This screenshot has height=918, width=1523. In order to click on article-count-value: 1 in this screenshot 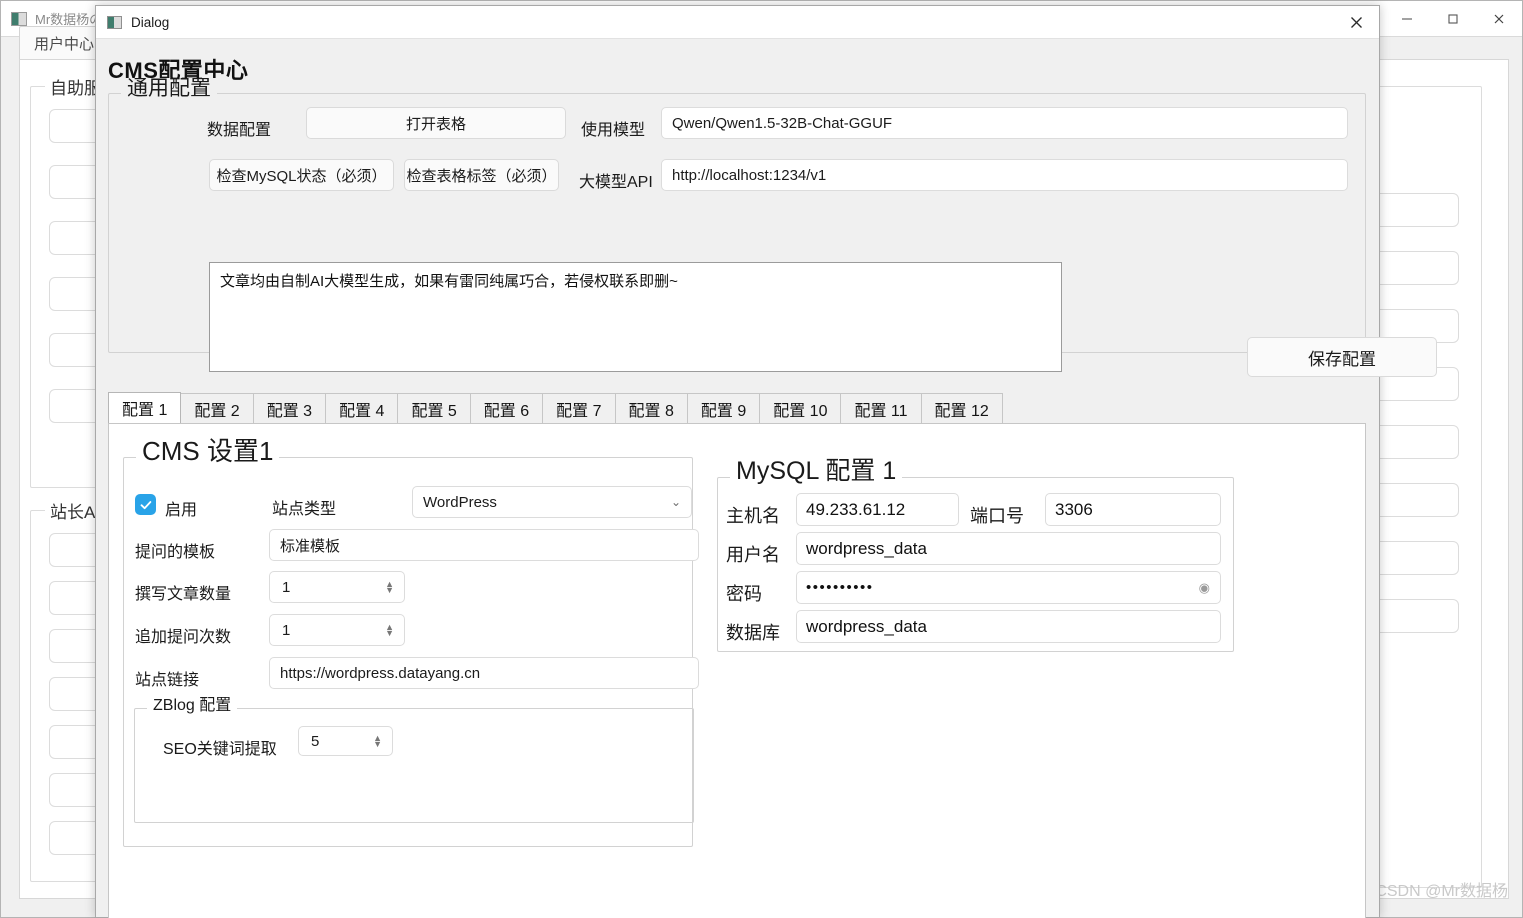, I will do `click(286, 587)`.